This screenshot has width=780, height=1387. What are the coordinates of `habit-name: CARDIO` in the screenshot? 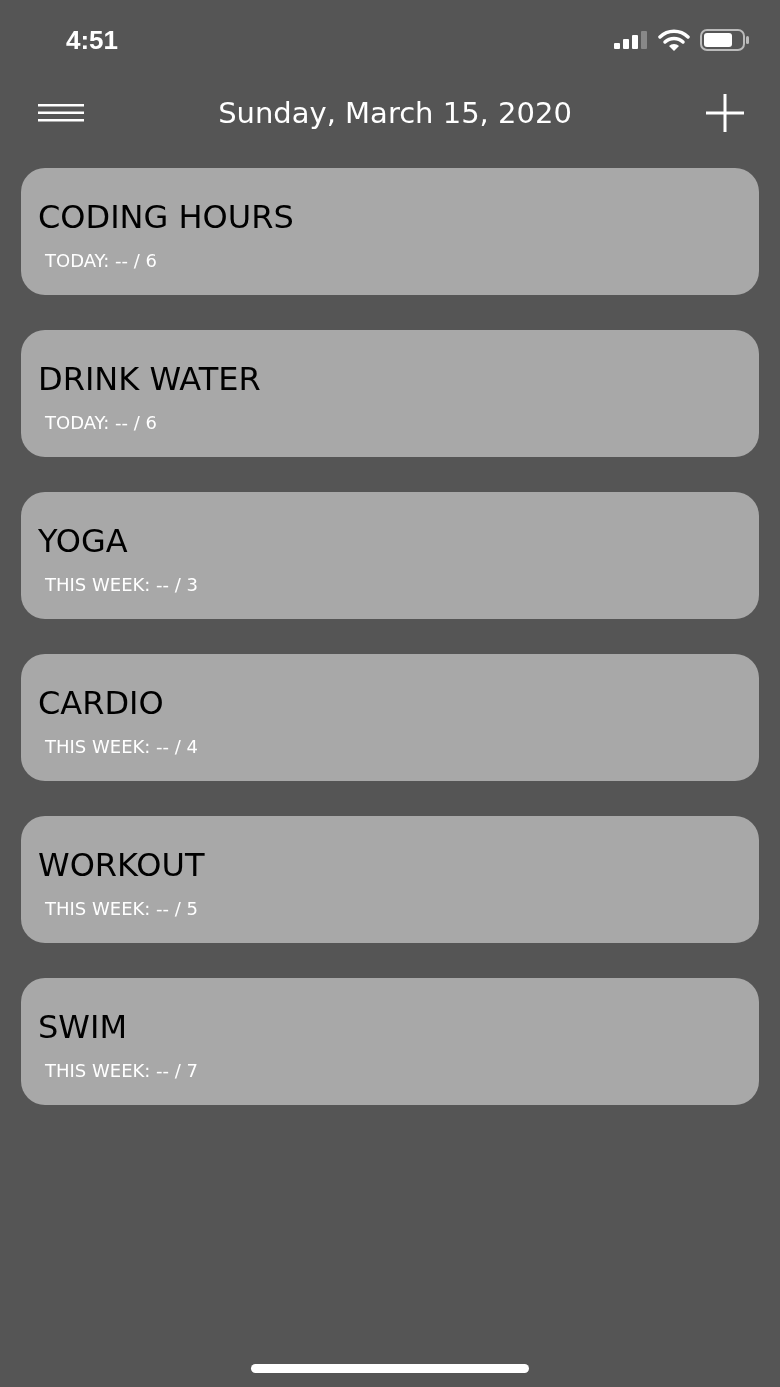 It's located at (101, 703).